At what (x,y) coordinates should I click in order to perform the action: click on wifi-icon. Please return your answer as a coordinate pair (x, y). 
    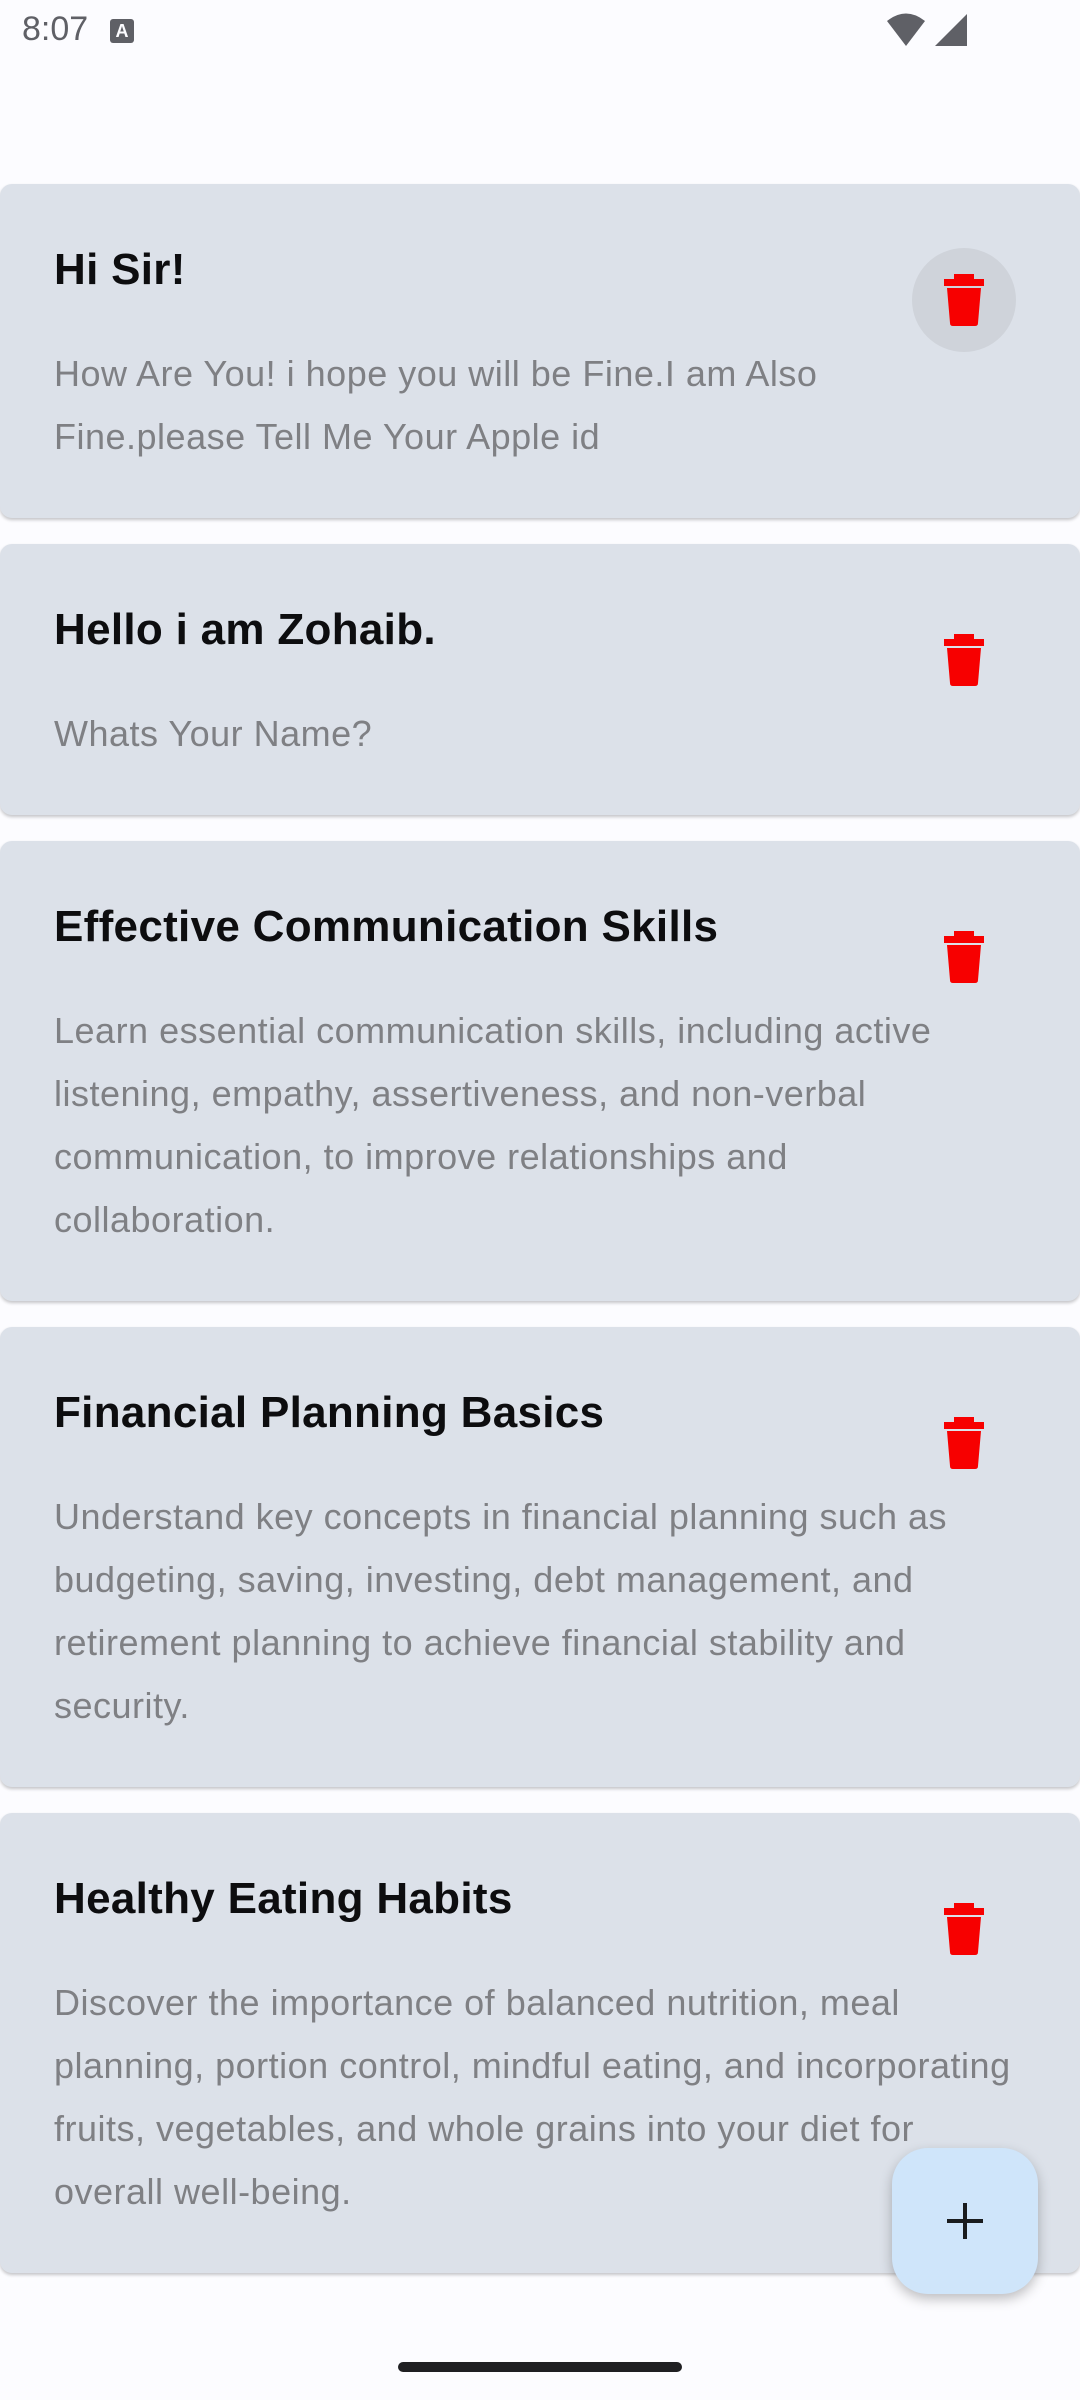
    Looking at the image, I should click on (906, 29).